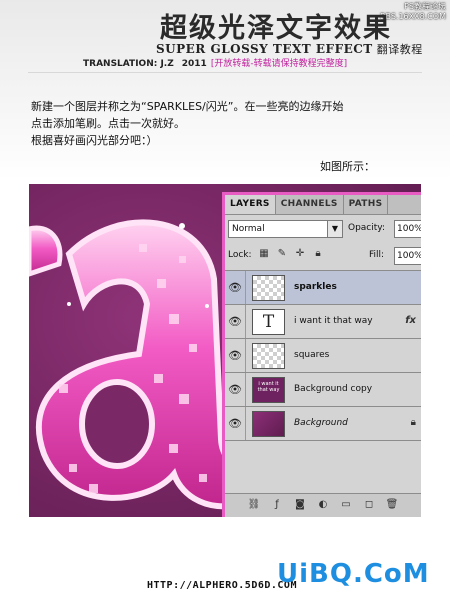 Image resolution: width=450 pixels, height=600 pixels. I want to click on panel-footer-icons: ⛓︎ ƒ ◙ ◐ ▭ ◻ 🗑︎, so click(323, 504).